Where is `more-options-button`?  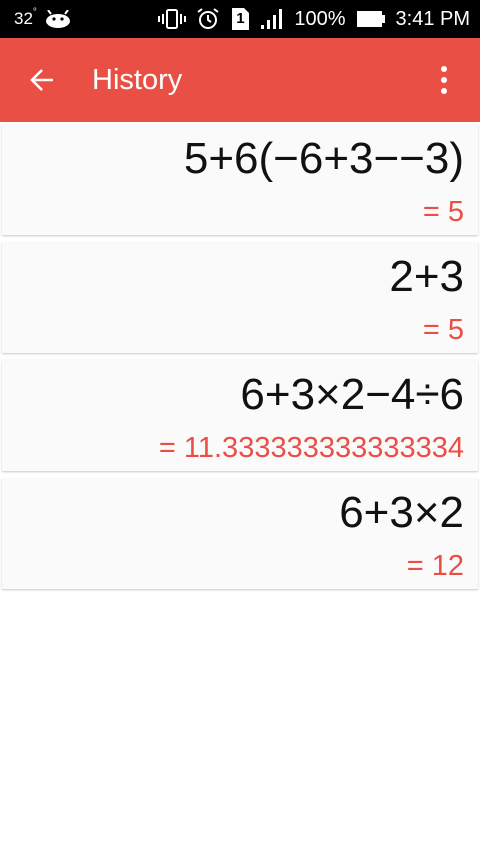
more-options-button is located at coordinates (444, 80).